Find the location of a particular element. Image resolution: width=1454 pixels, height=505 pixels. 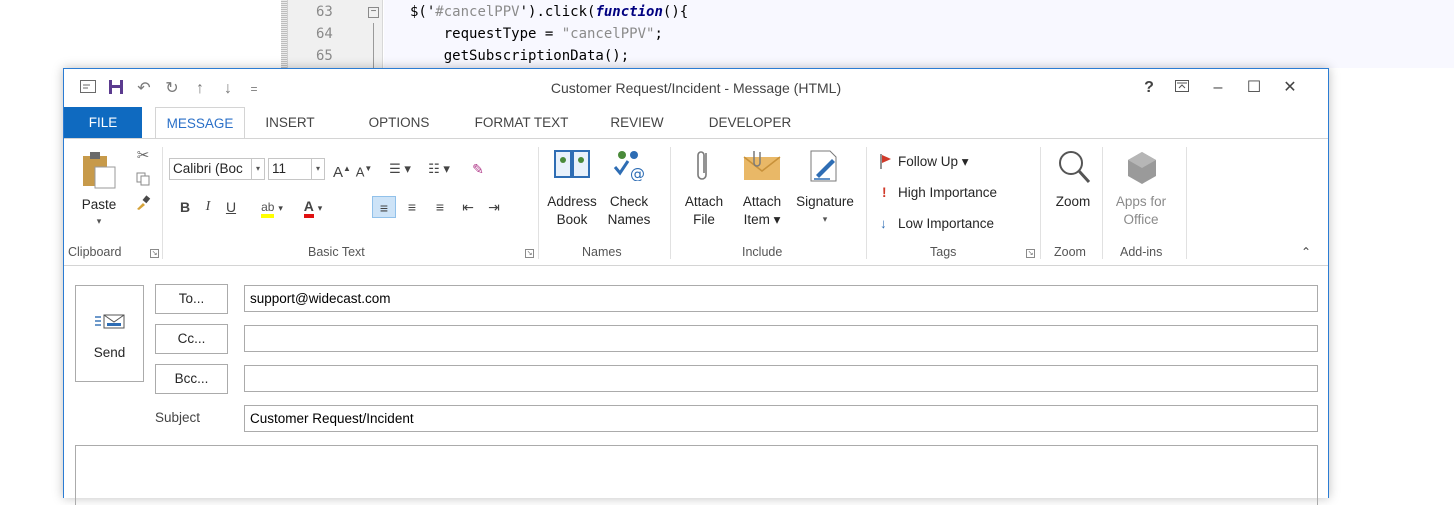

format-painter-icon is located at coordinates (143, 203).